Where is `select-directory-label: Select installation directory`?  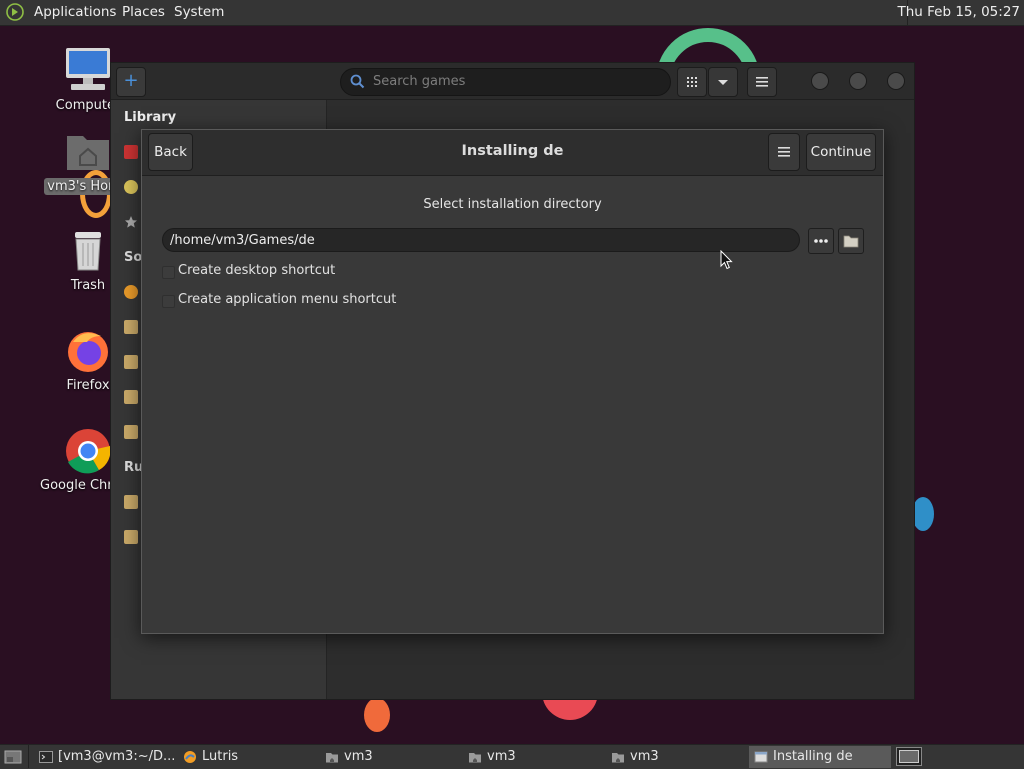
select-directory-label: Select installation directory is located at coordinates (512, 204).